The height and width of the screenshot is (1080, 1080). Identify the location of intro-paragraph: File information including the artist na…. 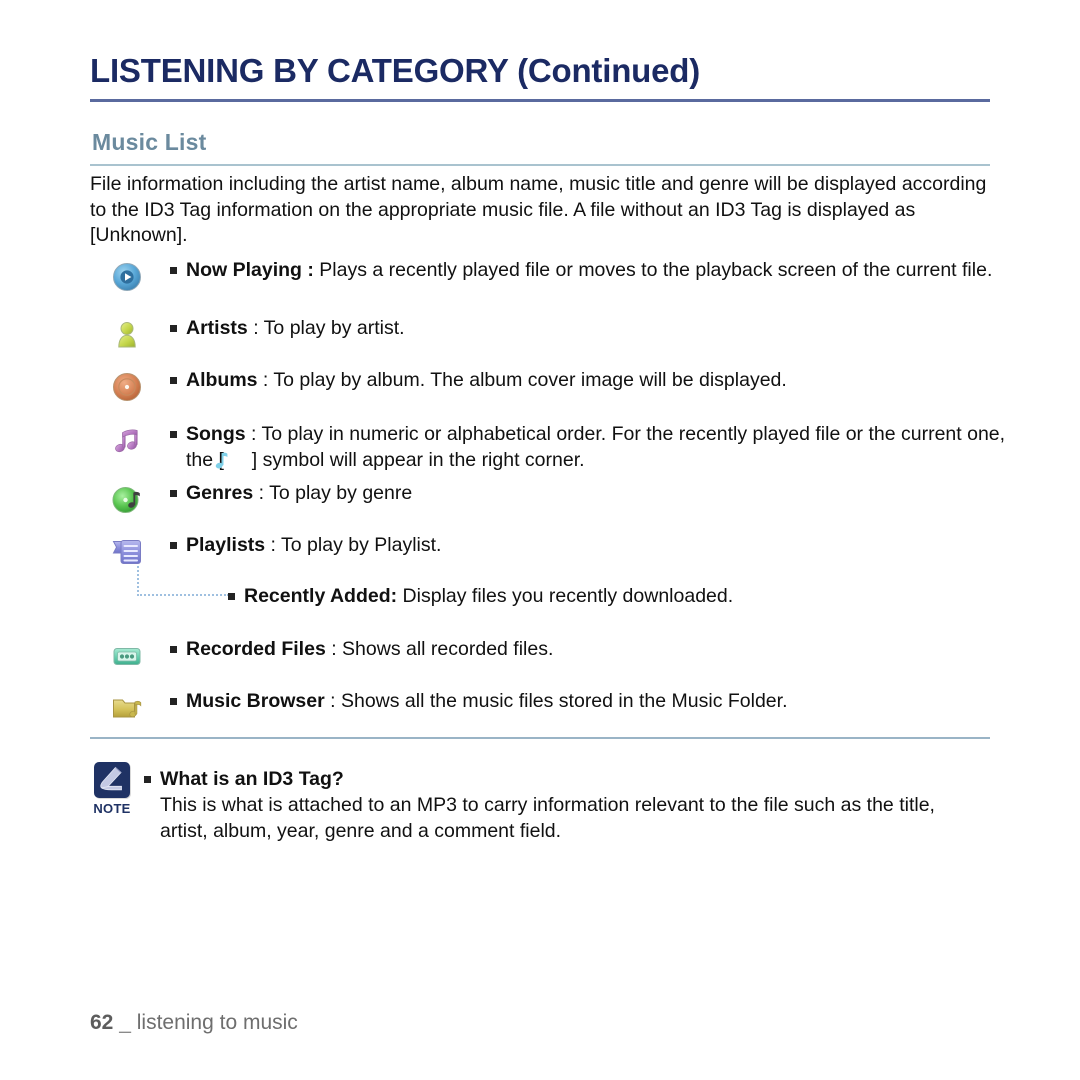
(538, 209).